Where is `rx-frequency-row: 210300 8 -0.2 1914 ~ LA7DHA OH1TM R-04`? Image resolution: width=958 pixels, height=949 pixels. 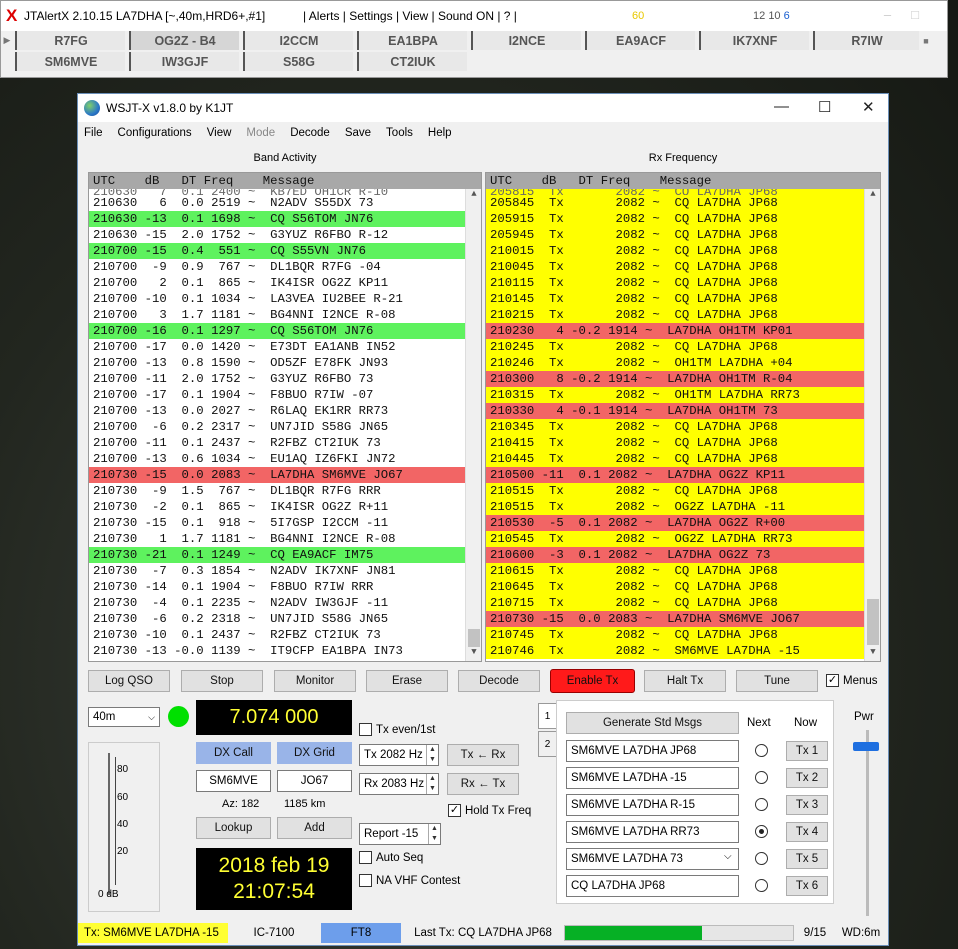 rx-frequency-row: 210300 8 -0.2 1914 ~ LA7DHA OH1TM R-04 is located at coordinates (675, 379).